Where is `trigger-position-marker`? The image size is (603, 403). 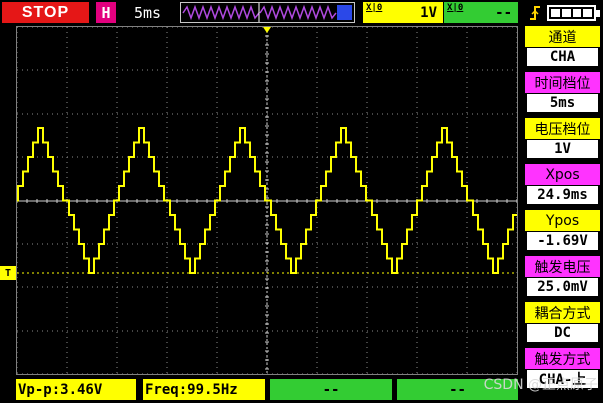
trigger-position-marker is located at coordinates (267, 30).